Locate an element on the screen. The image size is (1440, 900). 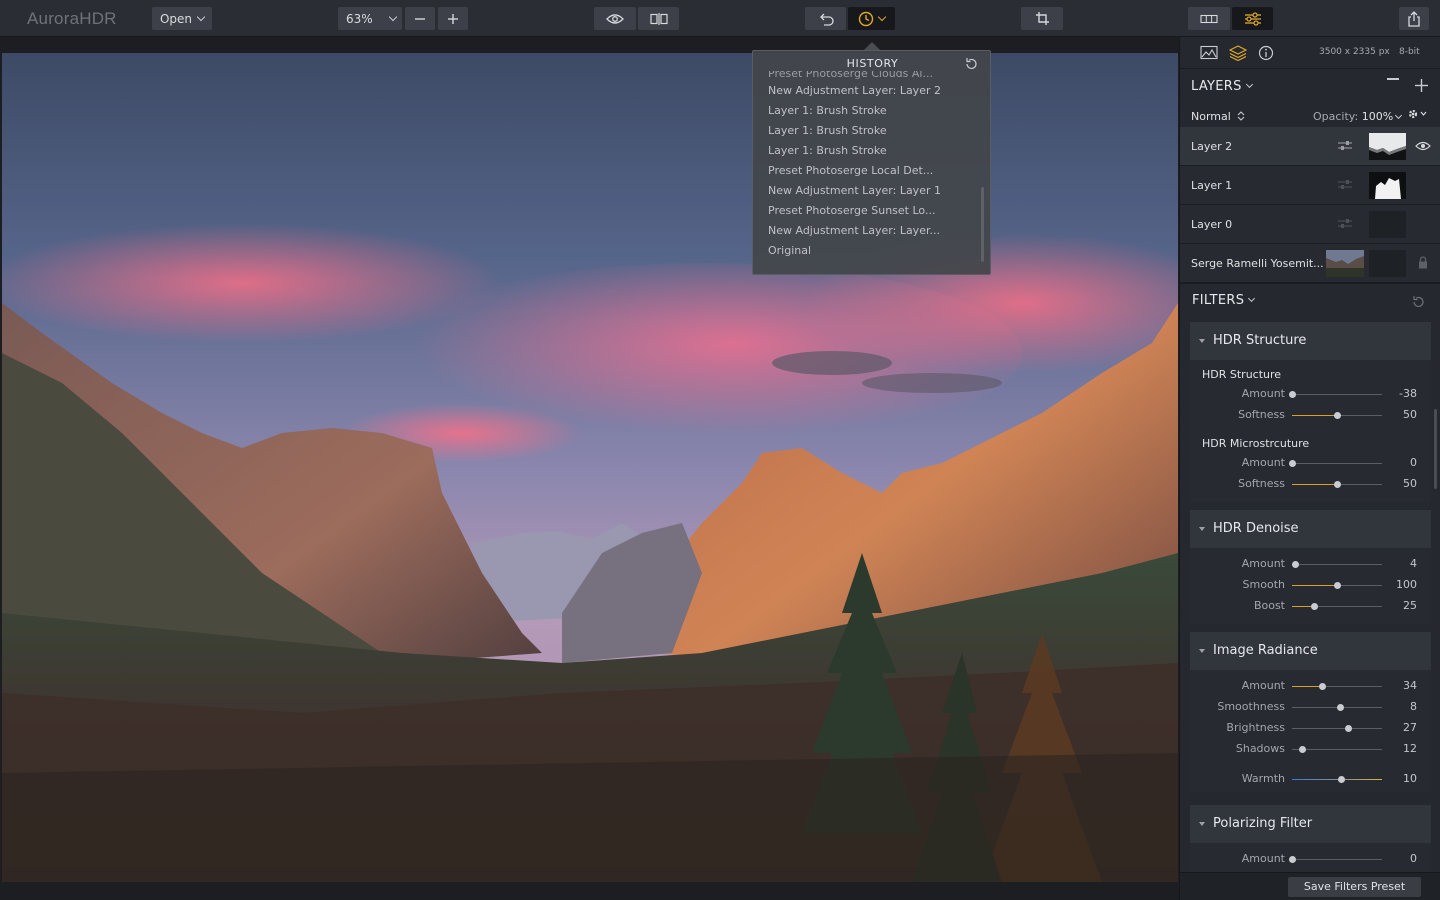
layer-row-layer-0: Layer 0 is located at coordinates (1310, 224).